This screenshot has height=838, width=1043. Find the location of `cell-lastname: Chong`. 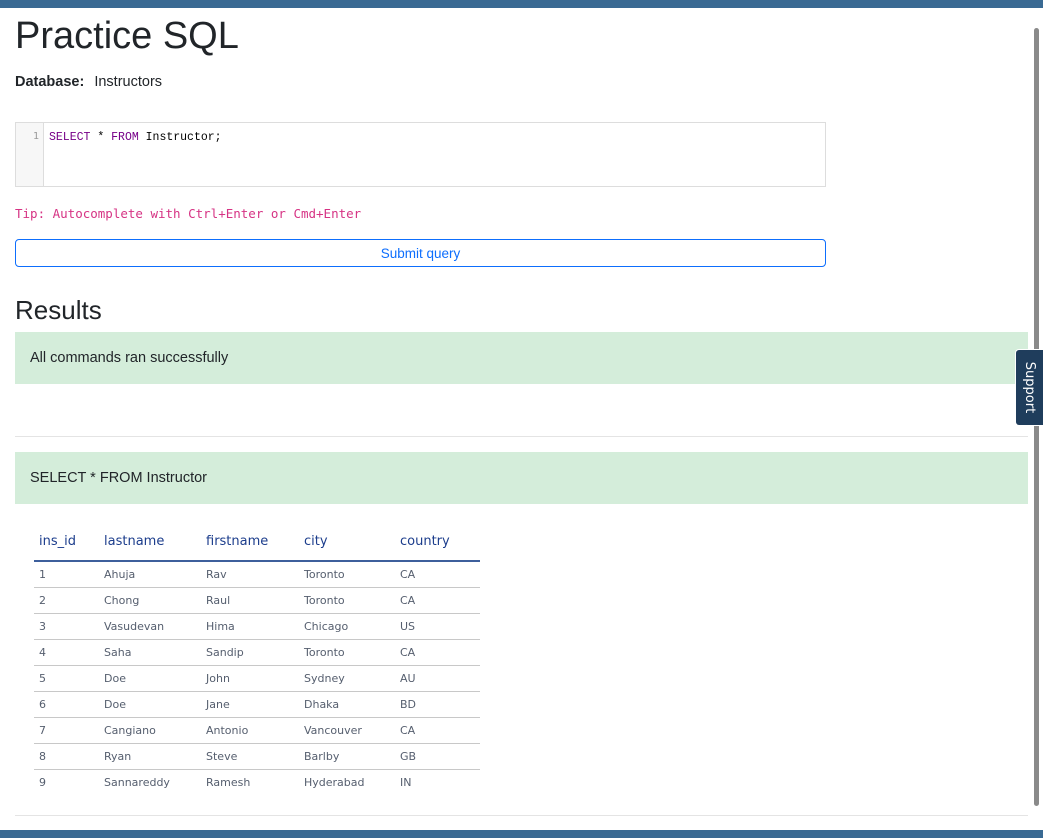

cell-lastname: Chong is located at coordinates (155, 600).